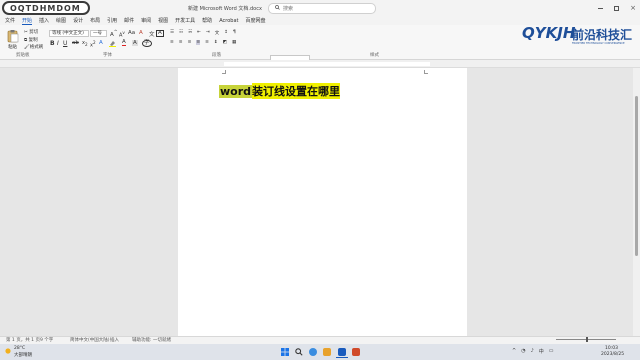 Image resolution: width=640 pixels, height=360 pixels. What do you see at coordinates (374, 55) in the screenshot?
I see `styles-group-label: 样式` at bounding box center [374, 55].